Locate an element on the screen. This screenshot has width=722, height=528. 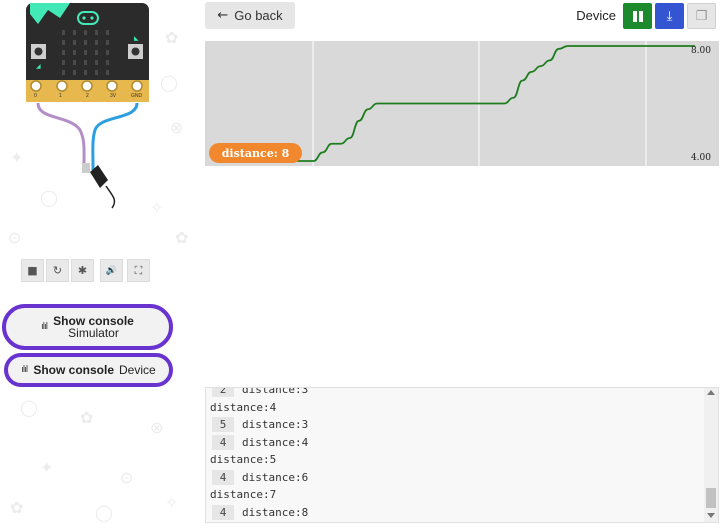
show-console-device-button: ılıl Show console Device is located at coordinates (88, 370).